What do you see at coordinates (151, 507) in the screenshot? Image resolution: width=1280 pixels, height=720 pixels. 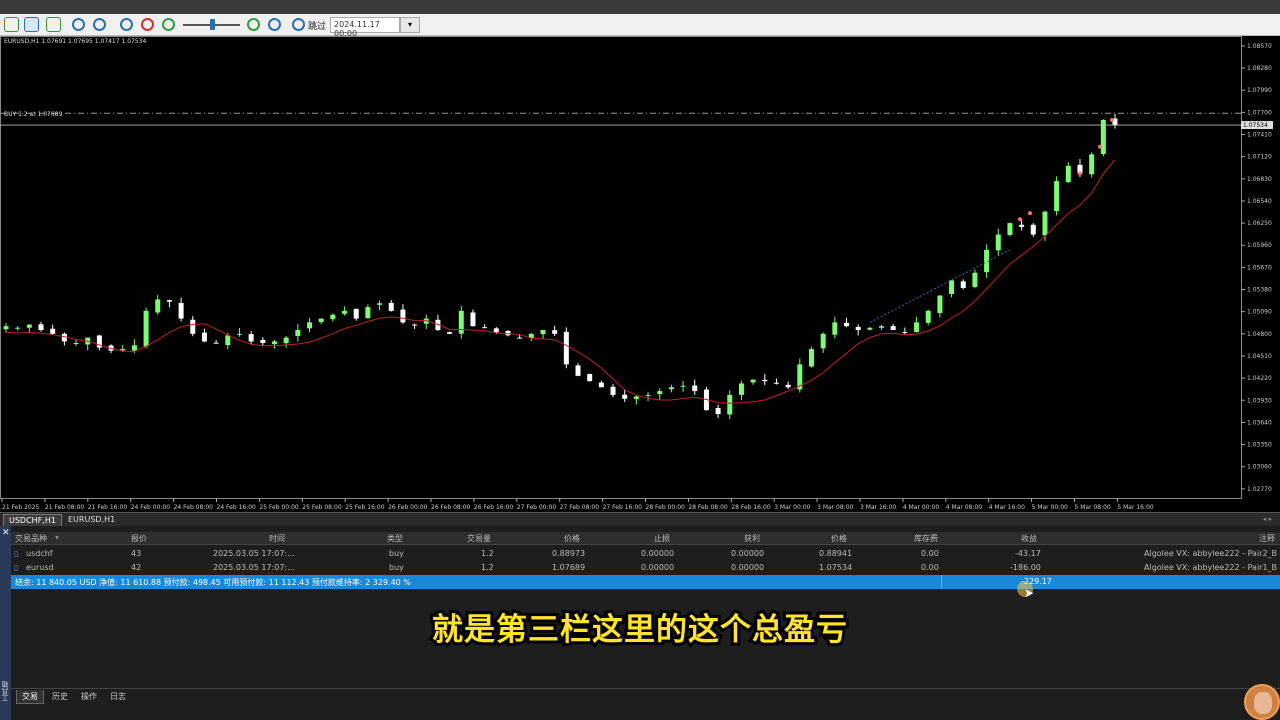 I see `time-tick-label: 24 Feb 00:00` at bounding box center [151, 507].